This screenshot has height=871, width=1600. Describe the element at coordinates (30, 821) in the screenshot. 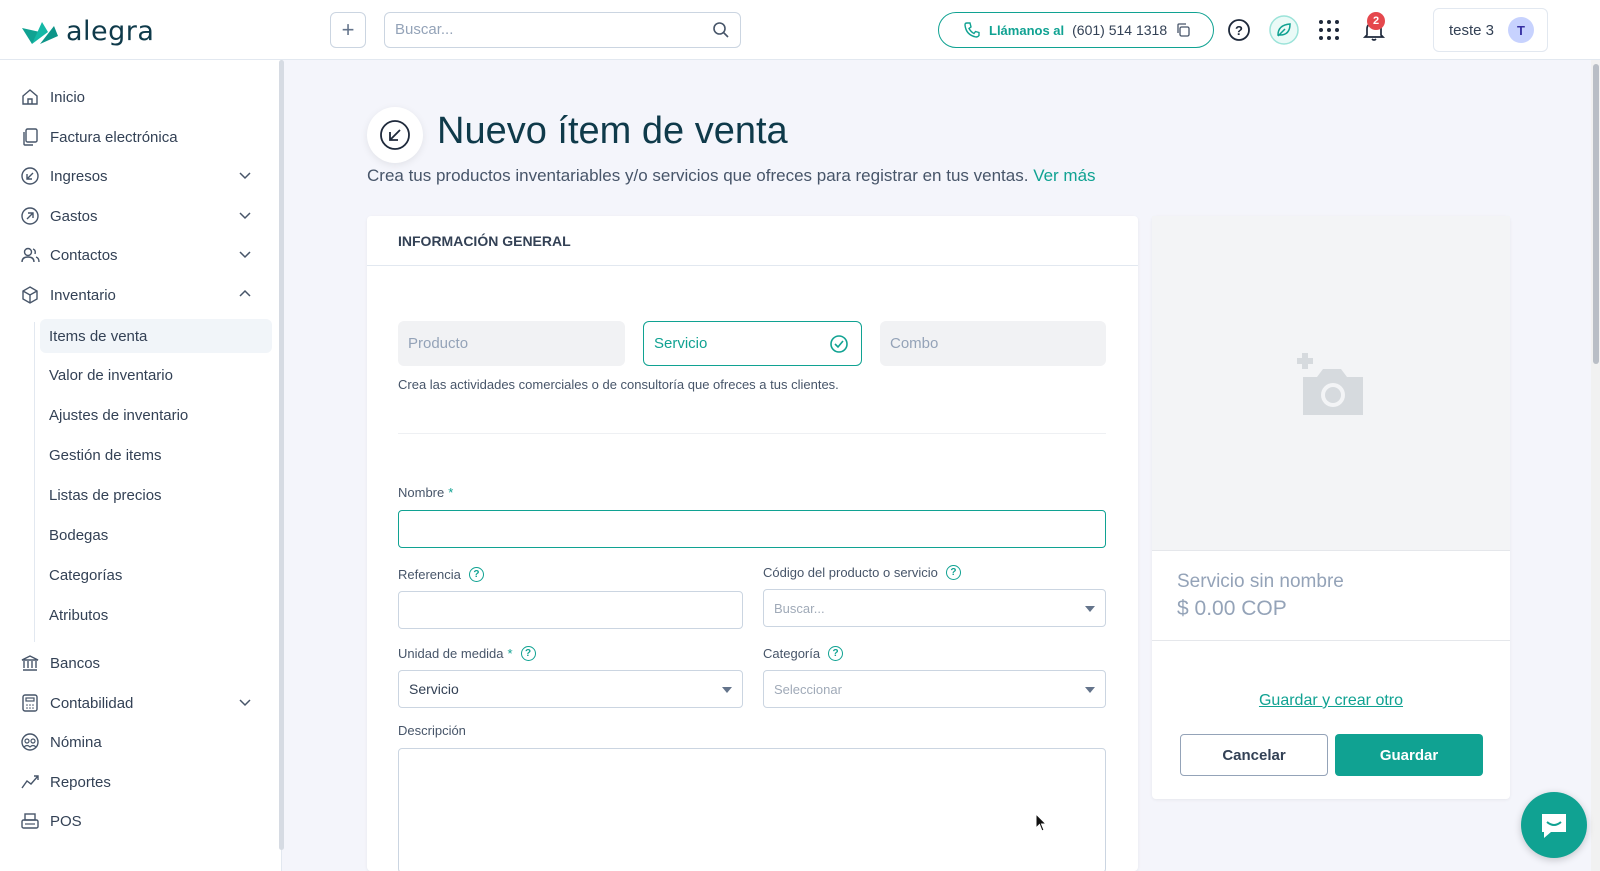

I see `pos-register-icon` at that location.